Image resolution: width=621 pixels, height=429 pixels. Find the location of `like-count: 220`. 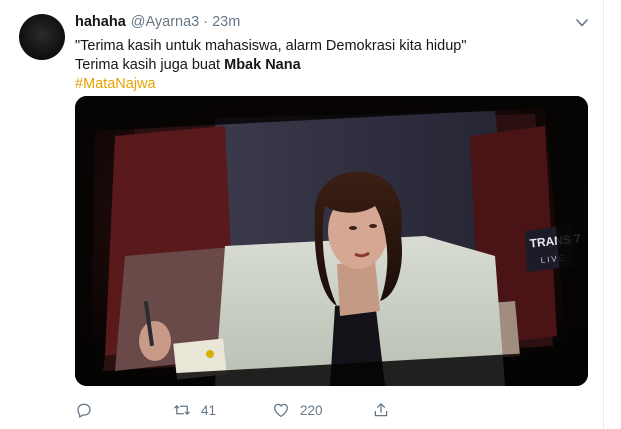

like-count: 220 is located at coordinates (311, 410).